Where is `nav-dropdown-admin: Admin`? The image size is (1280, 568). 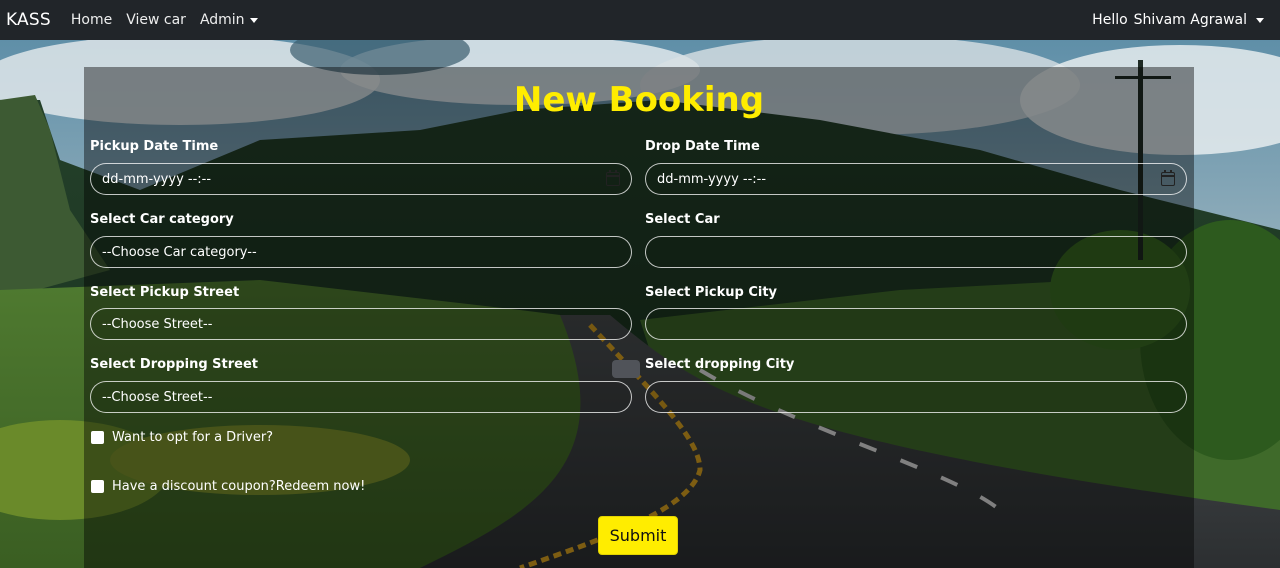 nav-dropdown-admin: Admin is located at coordinates (229, 20).